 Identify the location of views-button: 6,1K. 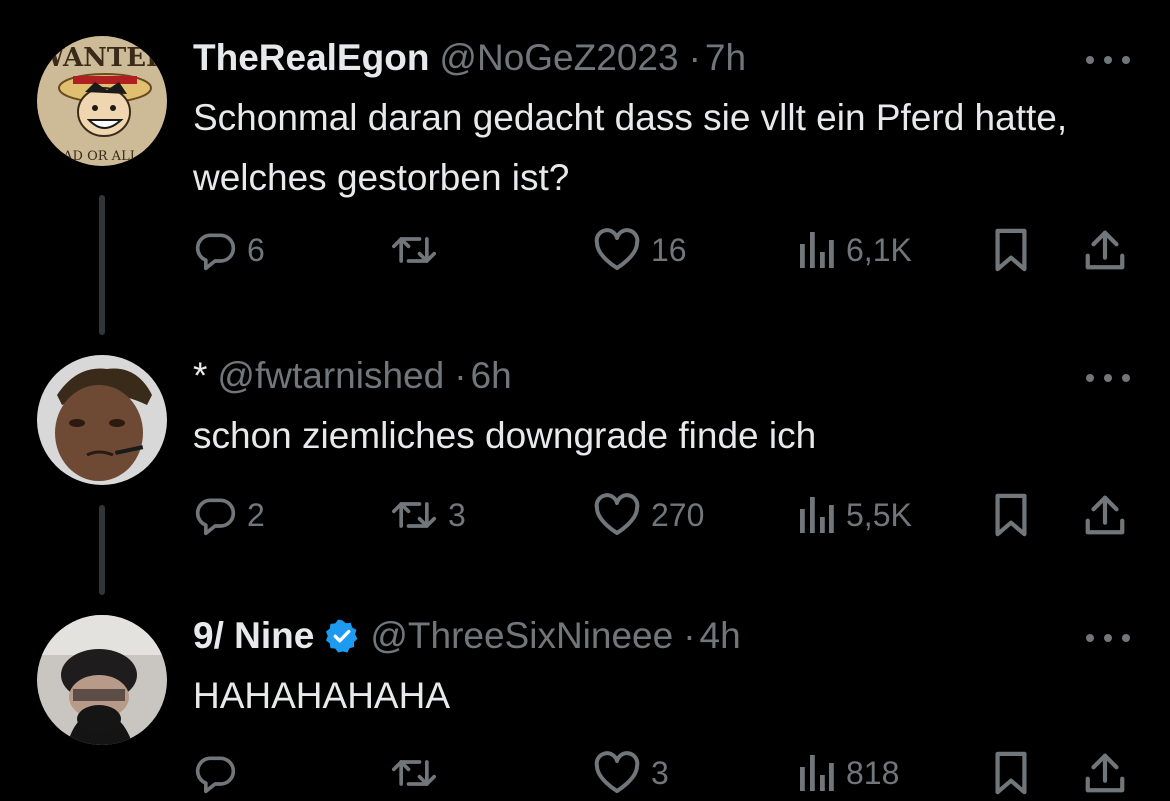
(854, 250).